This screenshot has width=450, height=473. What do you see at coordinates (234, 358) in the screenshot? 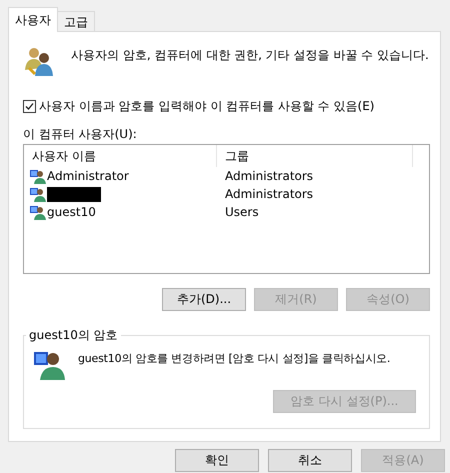
I see `password-hint: guest10의 암호를 변경하려면 [암호 다시 설정]을 클릭하십시오.` at bounding box center [234, 358].